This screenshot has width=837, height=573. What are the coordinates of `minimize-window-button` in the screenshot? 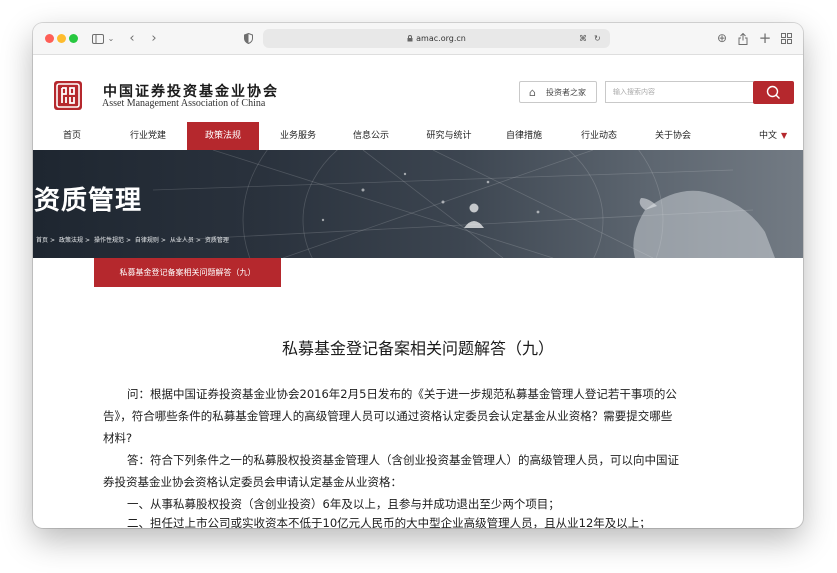 It's located at (61, 38).